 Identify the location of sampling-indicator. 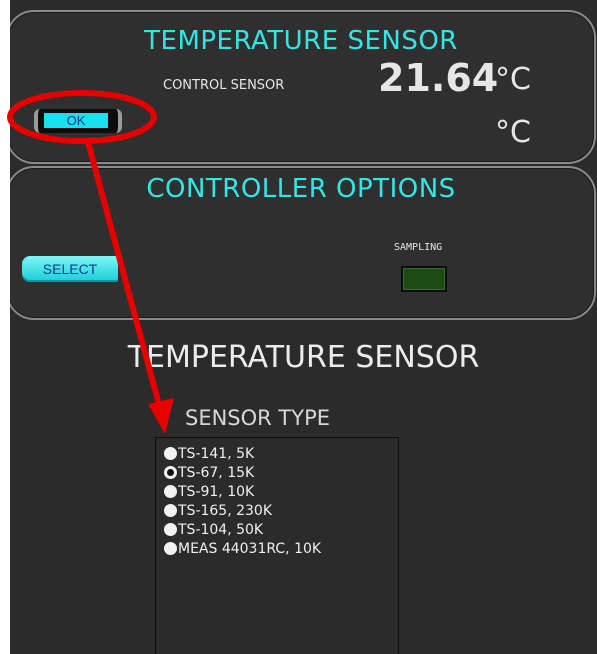
(424, 279).